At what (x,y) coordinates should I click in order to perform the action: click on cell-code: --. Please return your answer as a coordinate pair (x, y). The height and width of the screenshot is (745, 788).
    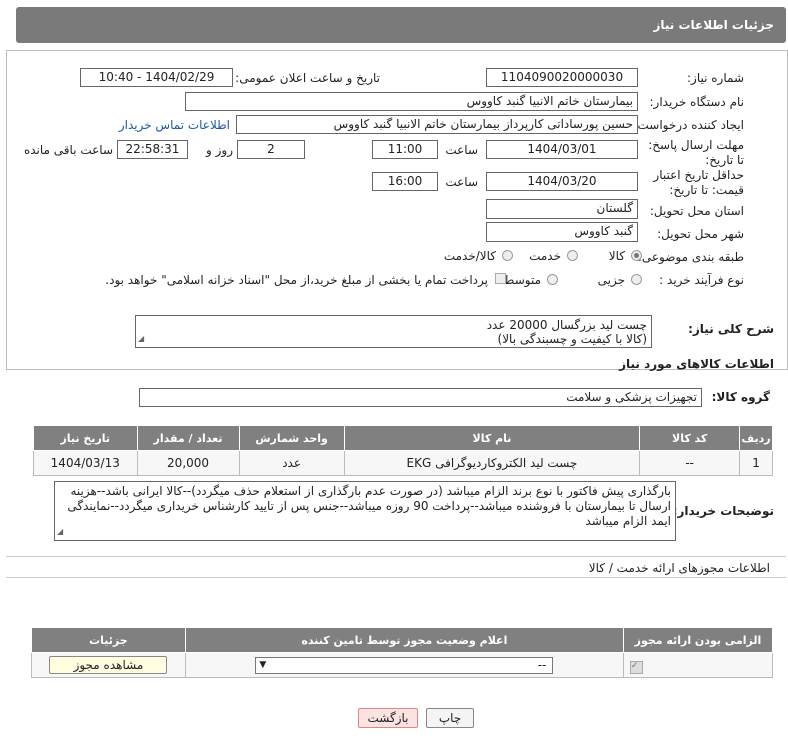
    Looking at the image, I should click on (690, 463).